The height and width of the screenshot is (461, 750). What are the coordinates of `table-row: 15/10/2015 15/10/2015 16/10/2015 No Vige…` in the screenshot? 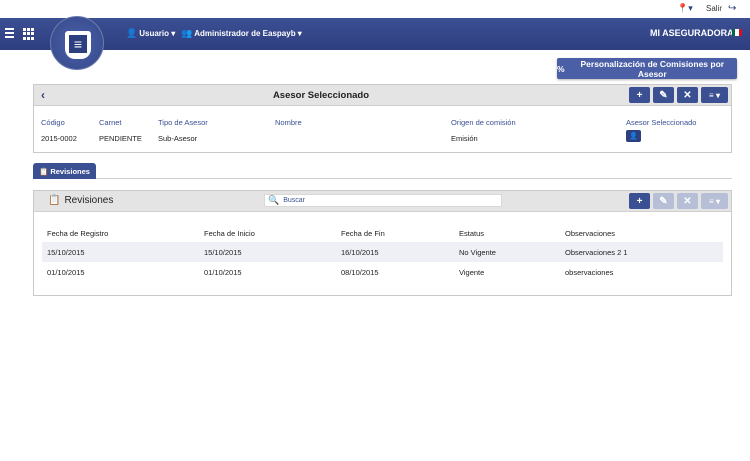 It's located at (382, 252).